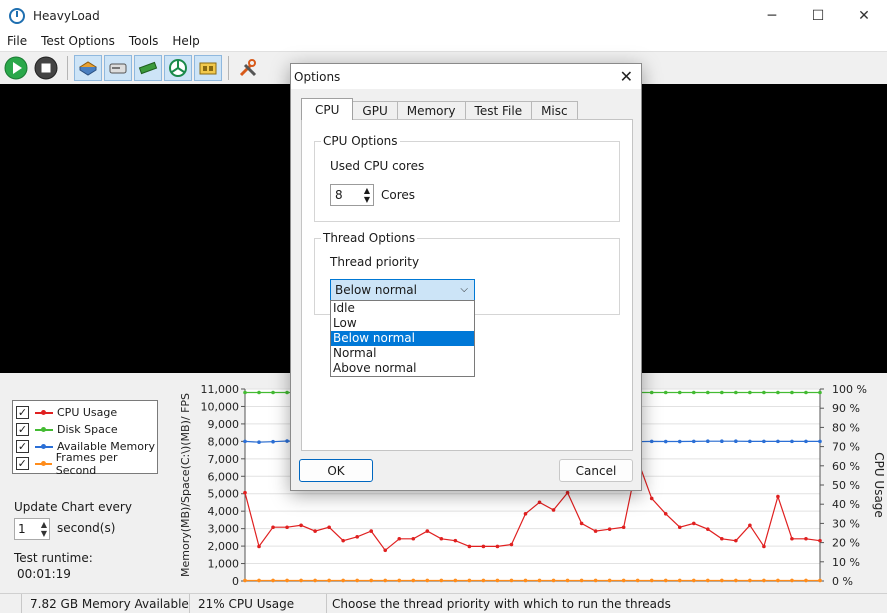 Image resolution: width=887 pixels, height=613 pixels. Describe the element at coordinates (626, 76) in the screenshot. I see `dialog-close-button: ✕` at that location.